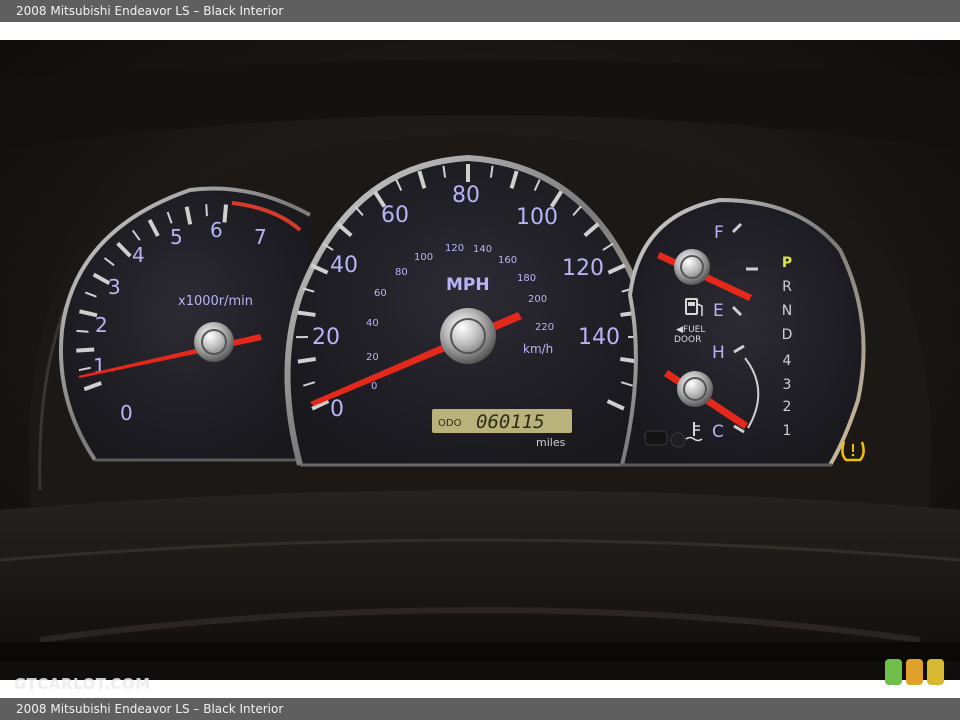 Image resolution: width=960 pixels, height=720 pixels. What do you see at coordinates (482, 249) in the screenshot?
I see `kmh-num-140: 140` at bounding box center [482, 249].